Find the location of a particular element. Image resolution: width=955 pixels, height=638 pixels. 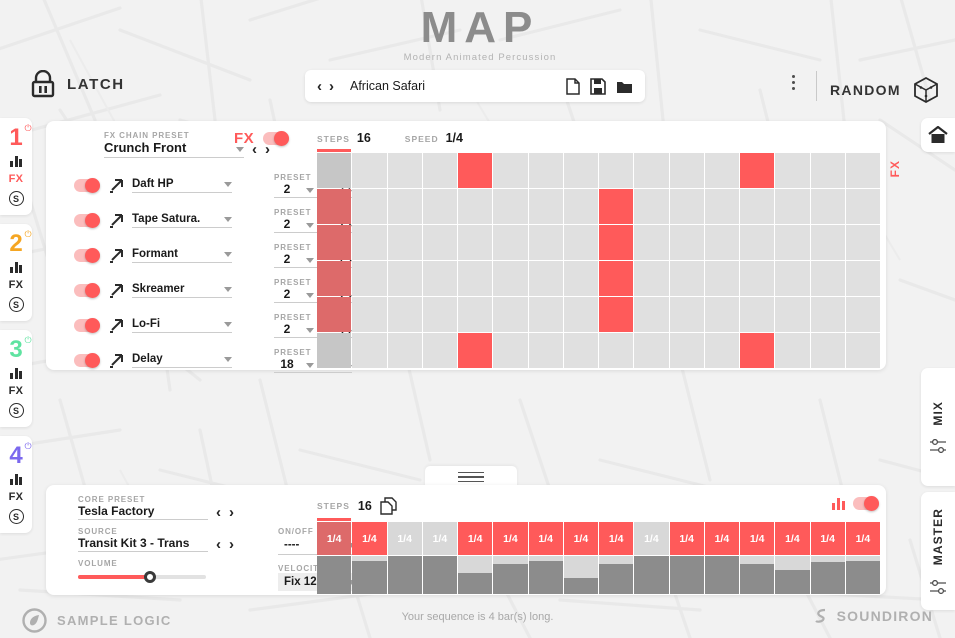

fx-slot-name: Delay is located at coordinates (178, 359).